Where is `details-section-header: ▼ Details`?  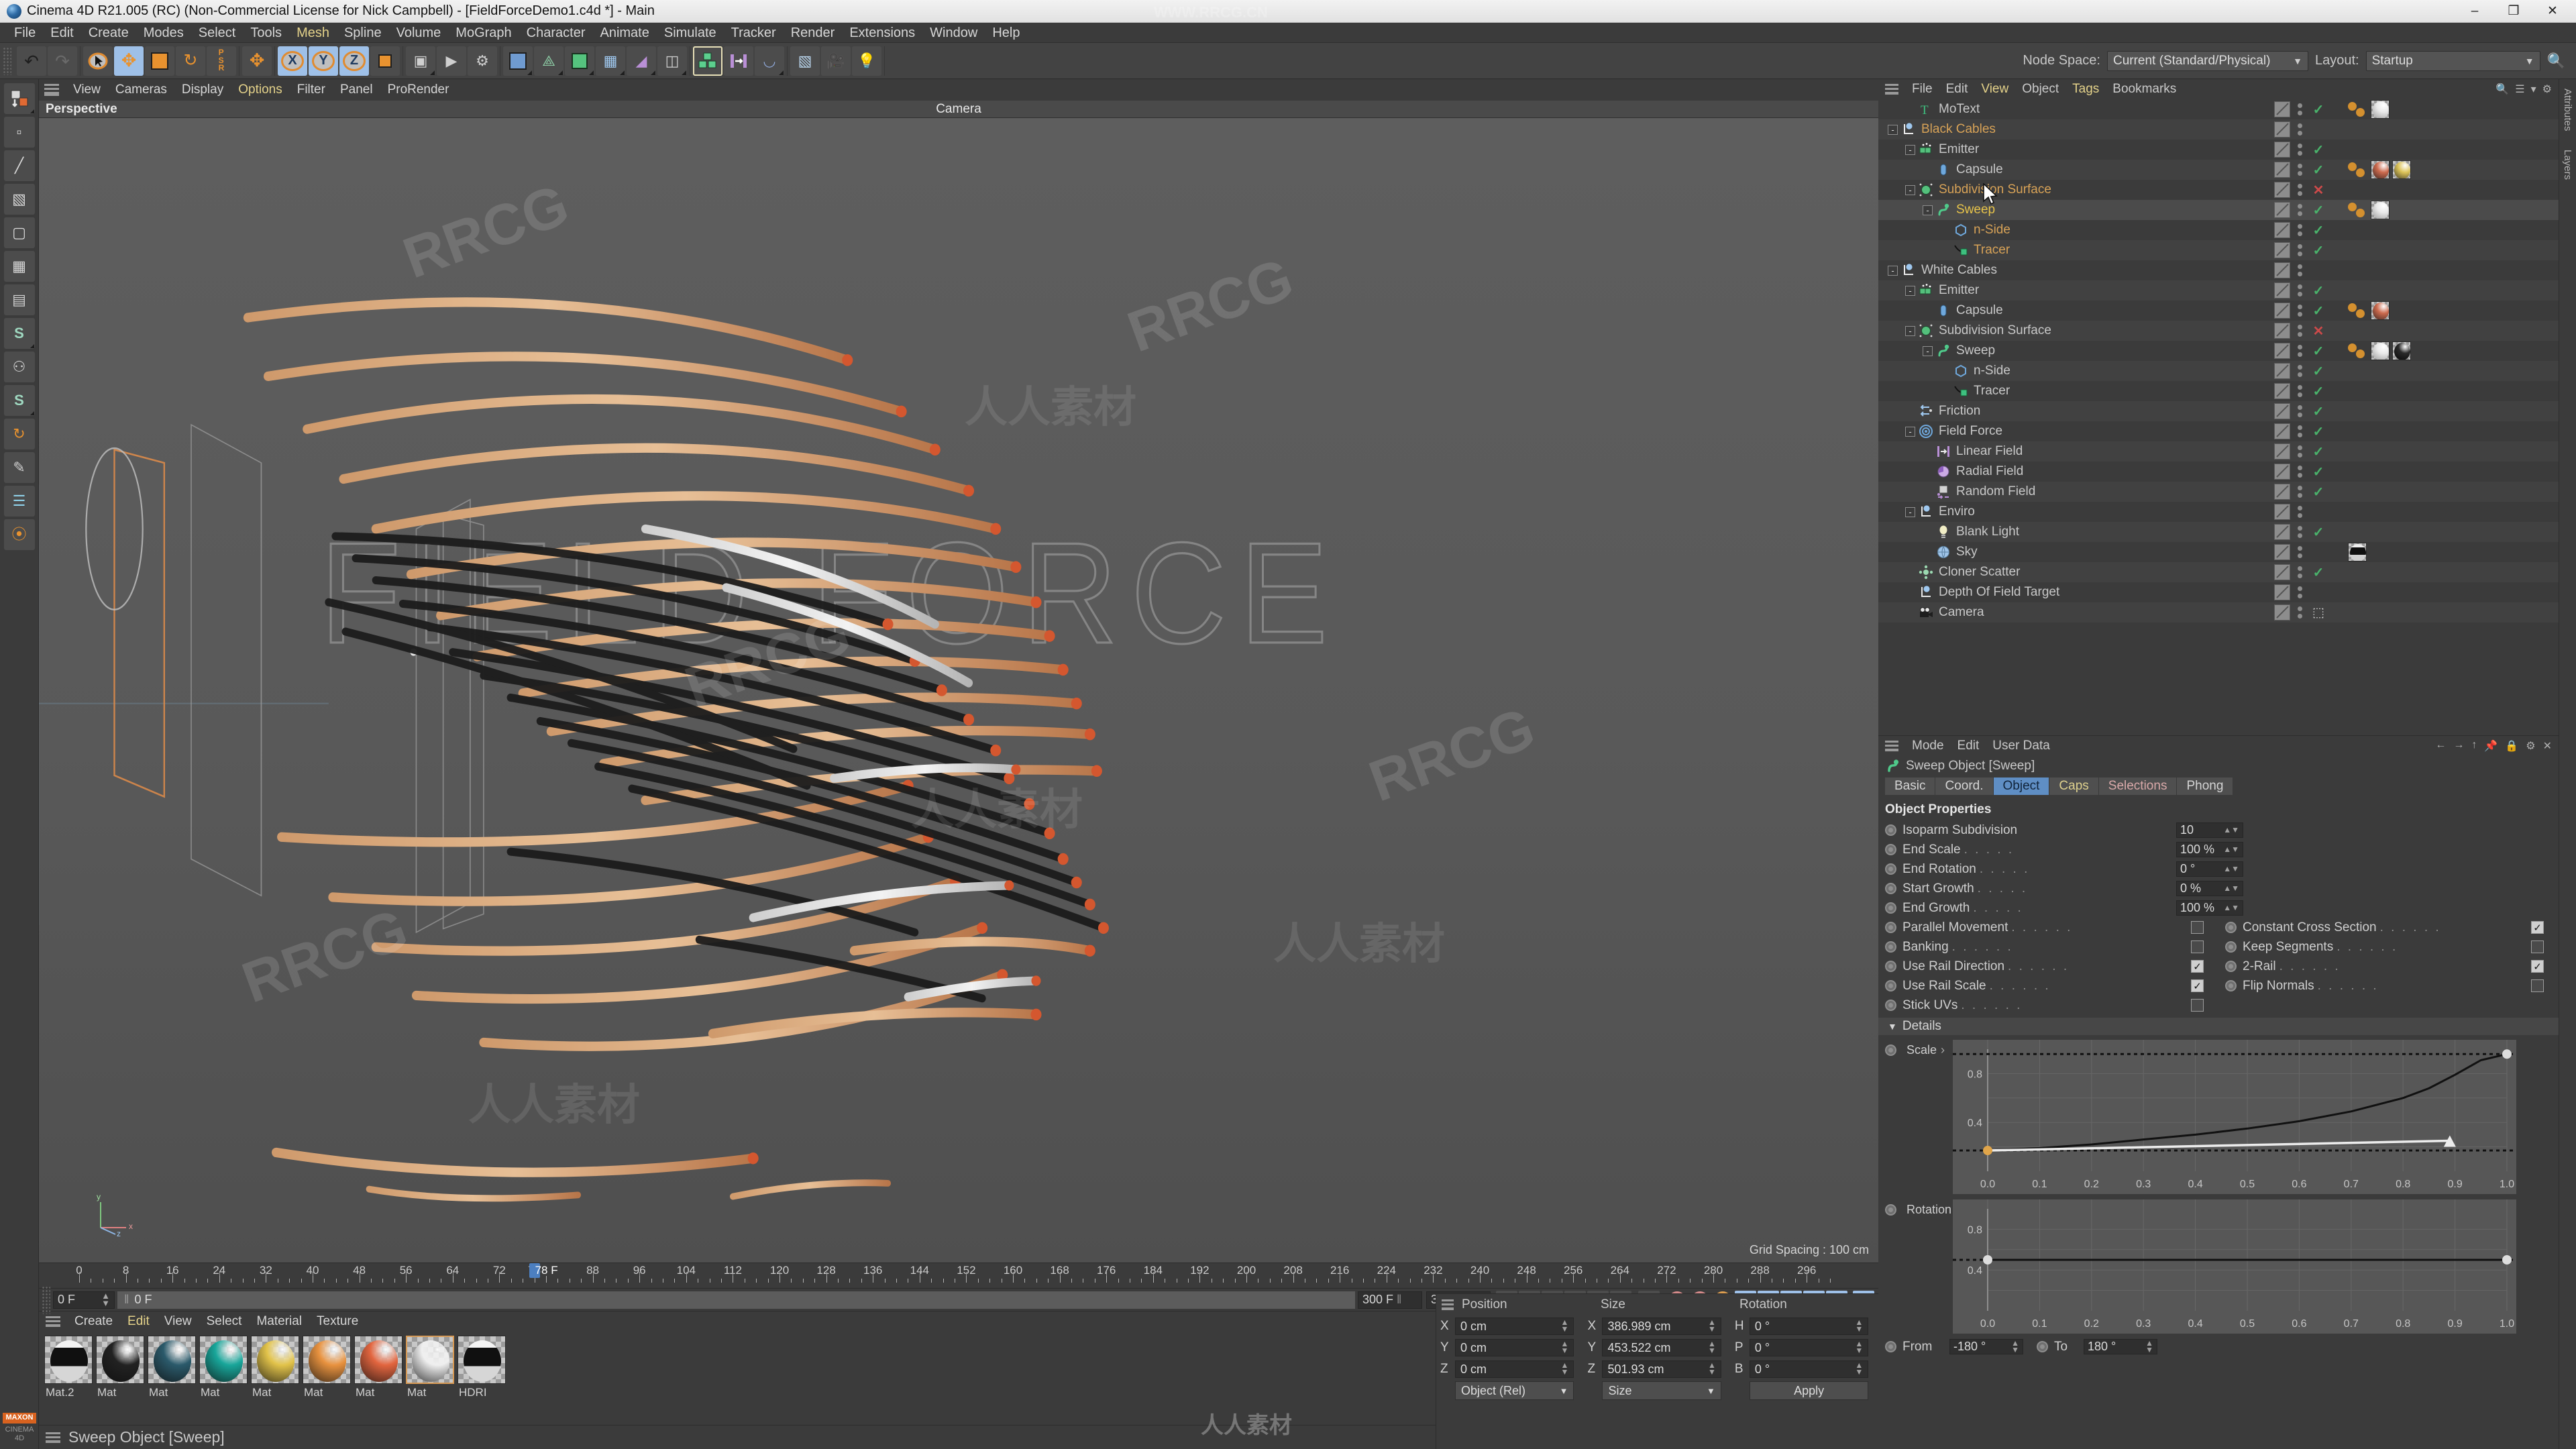 details-section-header: ▼ Details is located at coordinates (2218, 1026).